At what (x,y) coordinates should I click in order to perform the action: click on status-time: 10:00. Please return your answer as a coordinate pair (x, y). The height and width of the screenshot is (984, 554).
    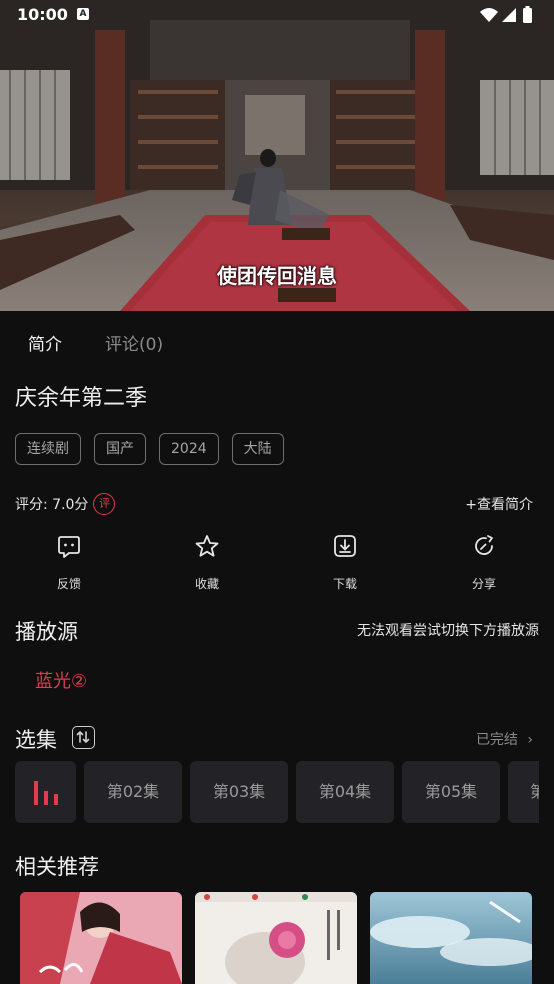
    Looking at the image, I should click on (42, 14).